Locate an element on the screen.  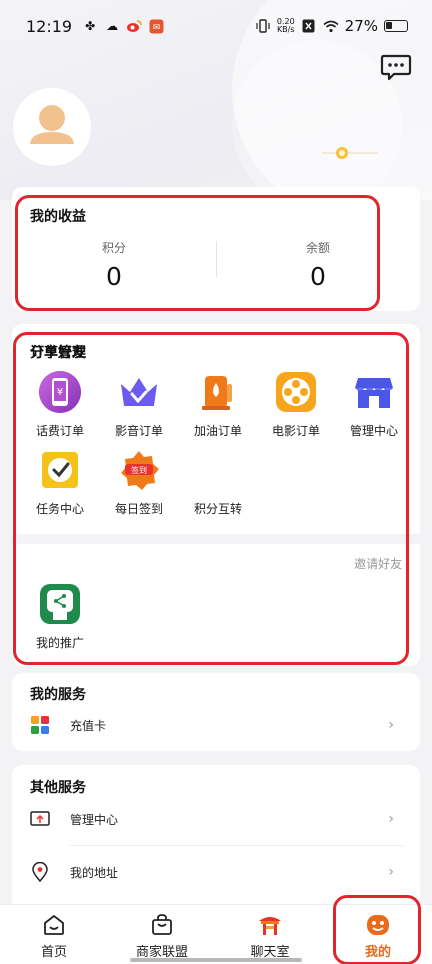
other-row-management: 管理中心 › is located at coordinates (216, 819).